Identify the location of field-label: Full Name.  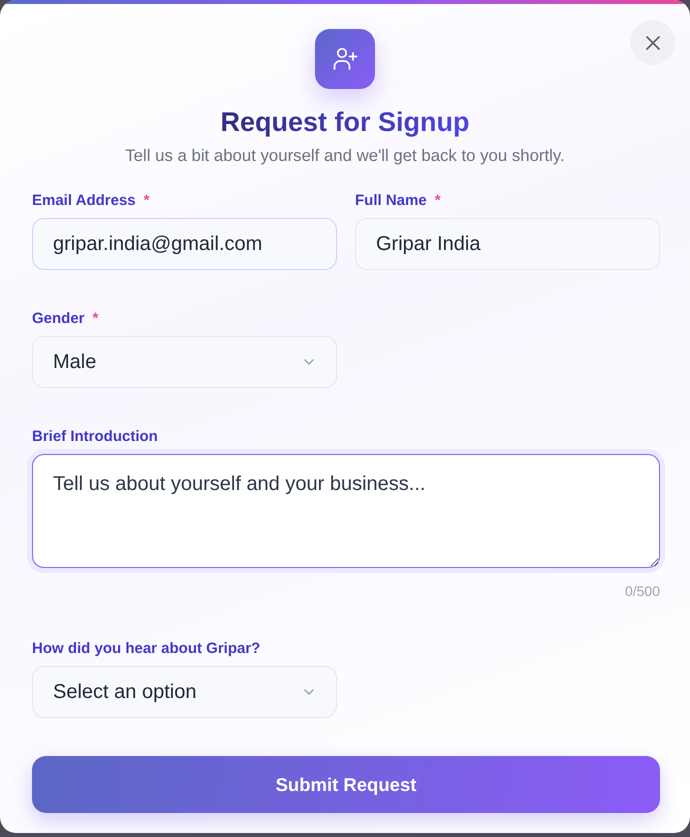
(391, 201).